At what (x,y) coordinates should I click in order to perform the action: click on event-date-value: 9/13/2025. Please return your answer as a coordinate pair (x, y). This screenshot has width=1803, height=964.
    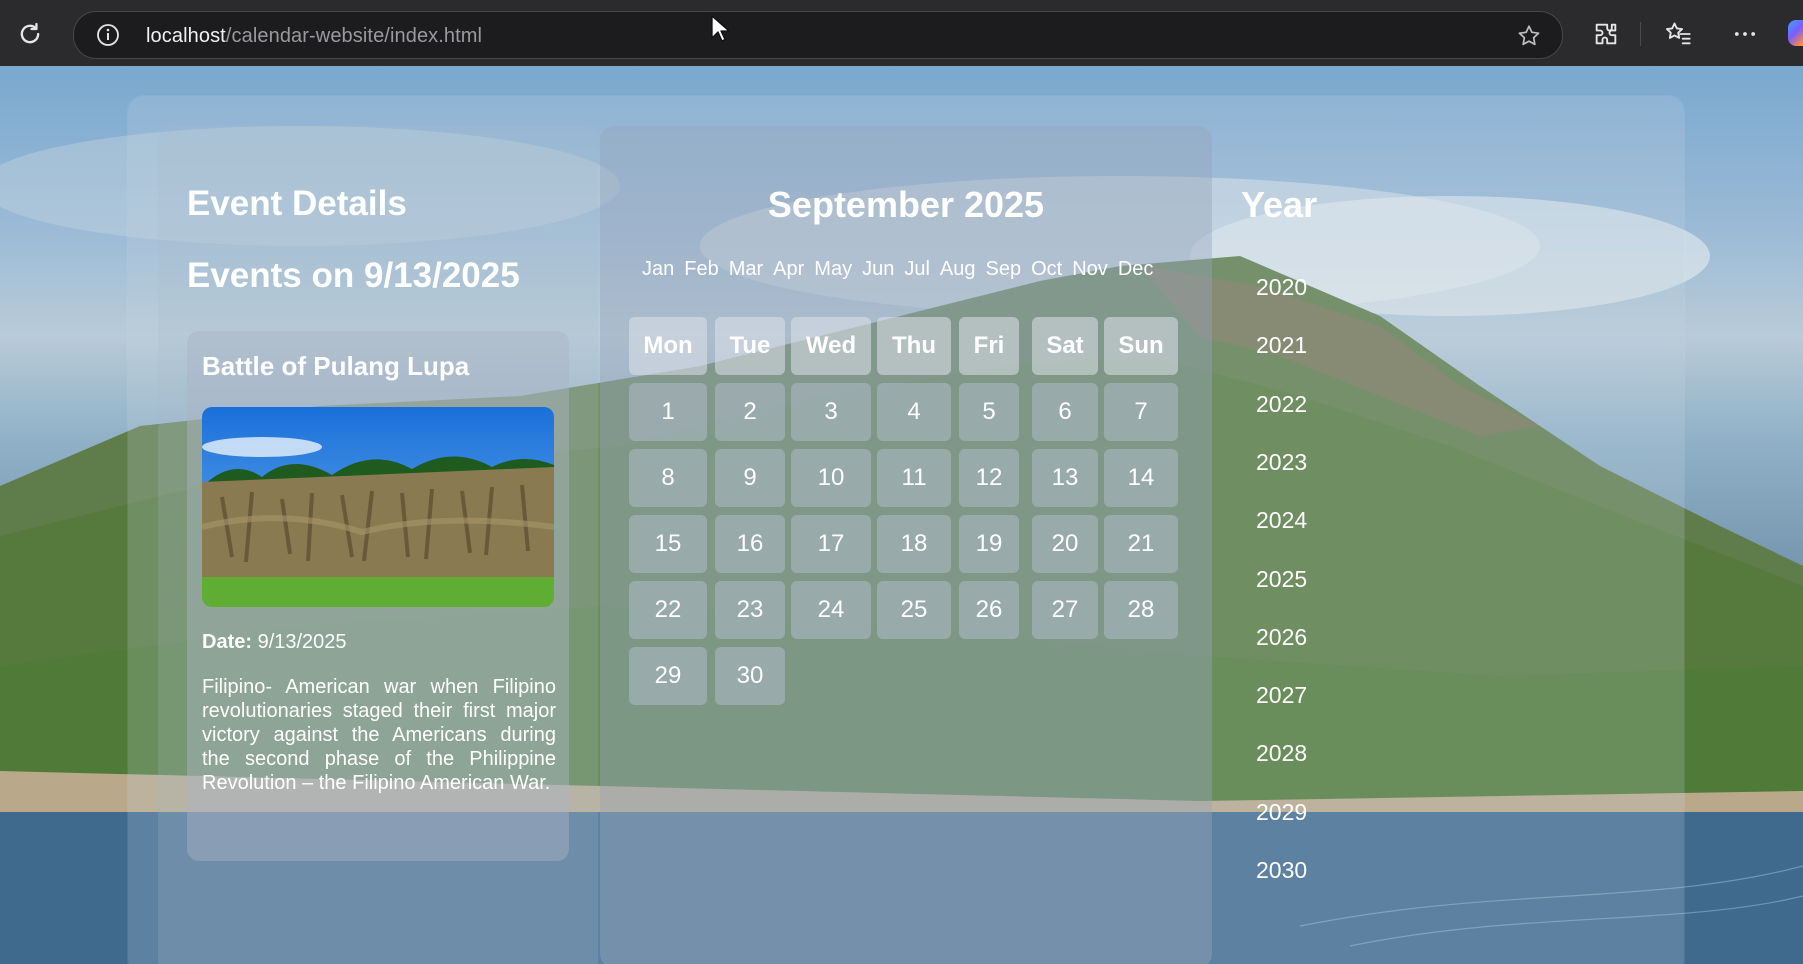
    Looking at the image, I should click on (302, 642).